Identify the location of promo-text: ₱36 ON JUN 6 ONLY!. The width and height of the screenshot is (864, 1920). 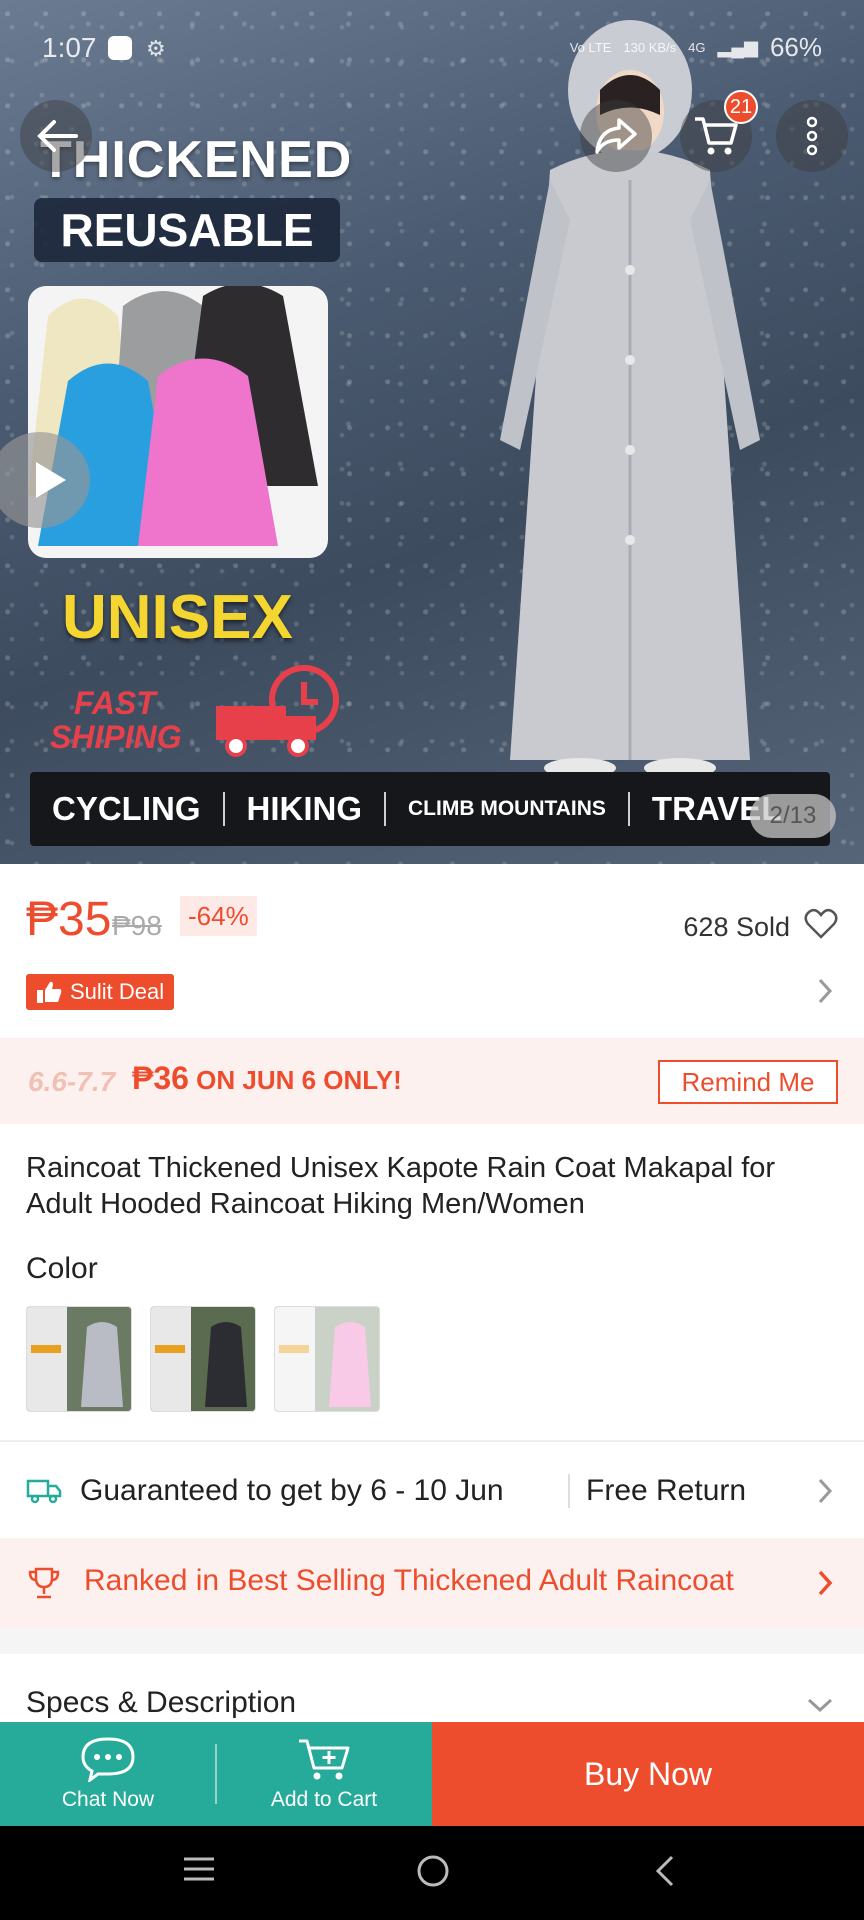
(267, 1078).